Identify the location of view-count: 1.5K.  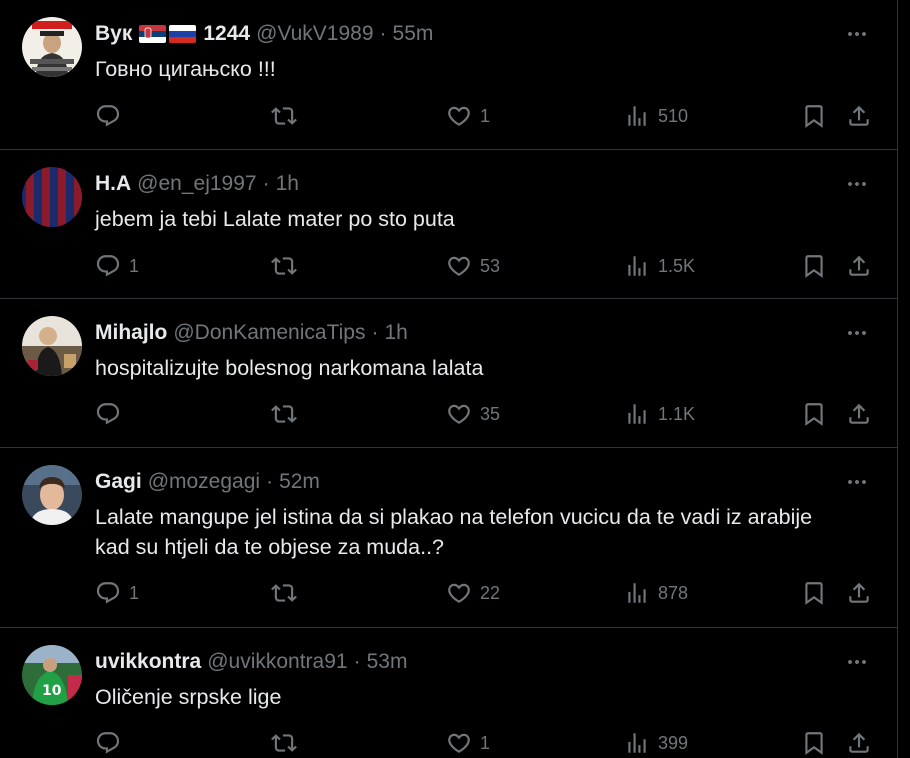
(677, 265).